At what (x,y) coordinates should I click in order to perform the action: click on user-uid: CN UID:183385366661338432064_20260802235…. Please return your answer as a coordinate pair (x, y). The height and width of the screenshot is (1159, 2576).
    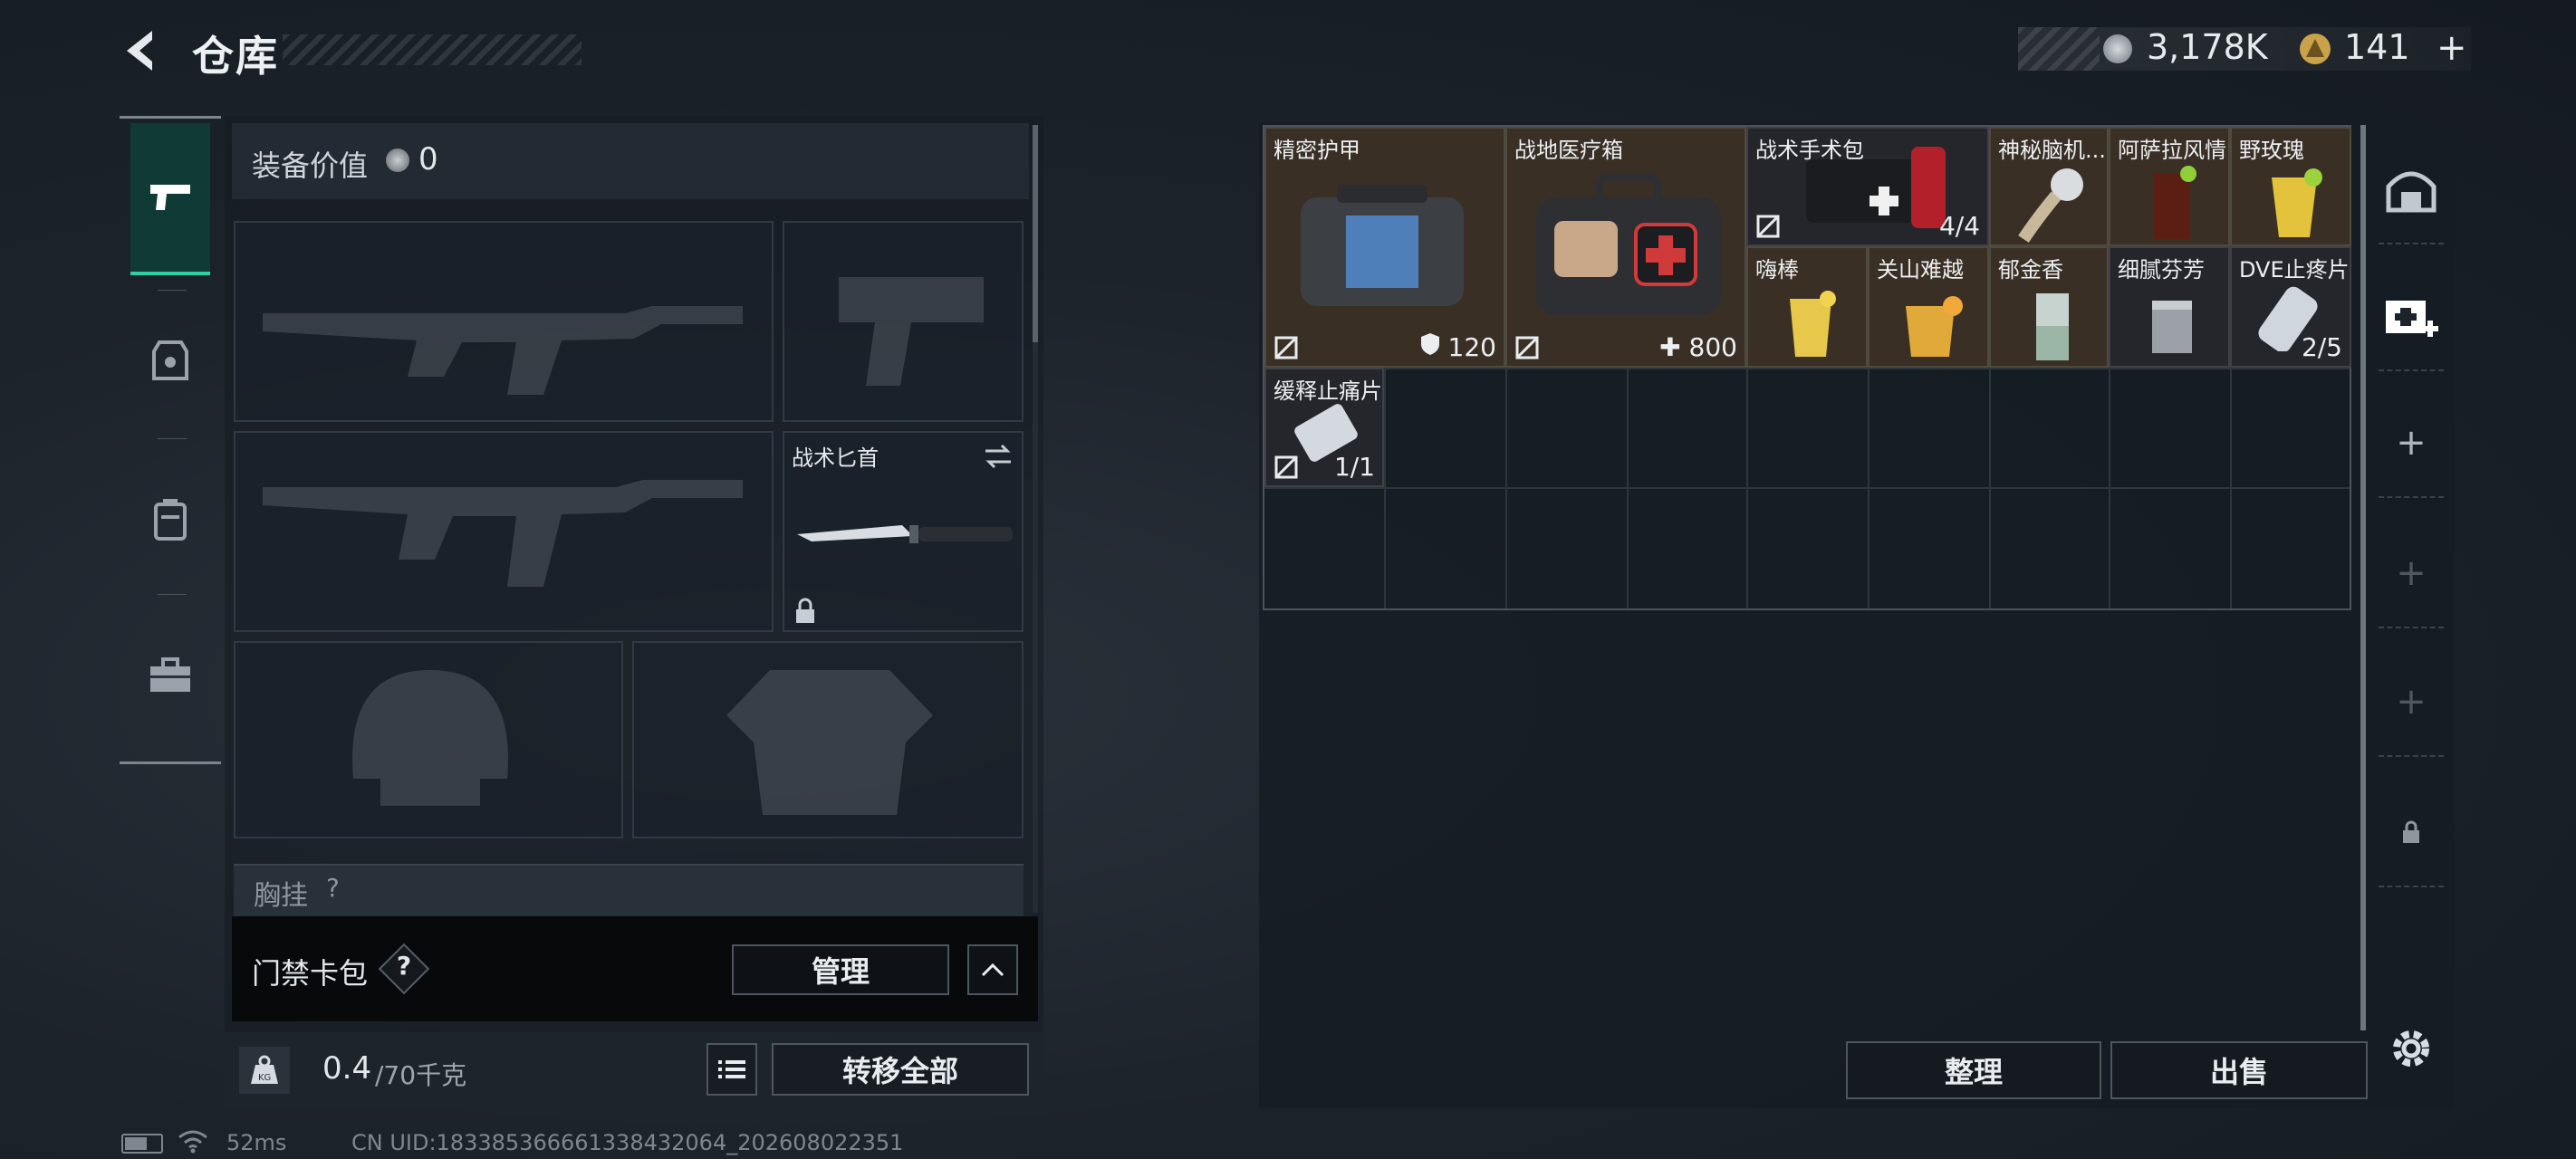
    Looking at the image, I should click on (627, 1143).